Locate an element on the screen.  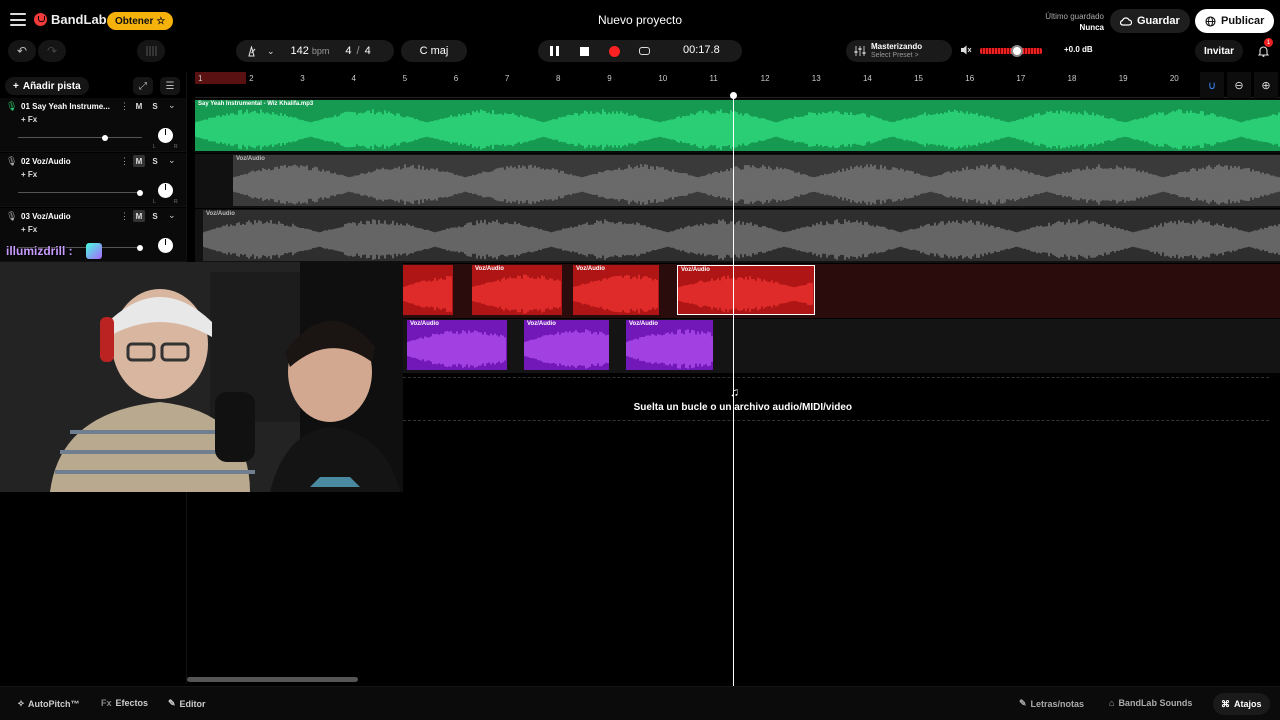
track-lane-2: Voz/Audio is located at coordinates (737, 181).